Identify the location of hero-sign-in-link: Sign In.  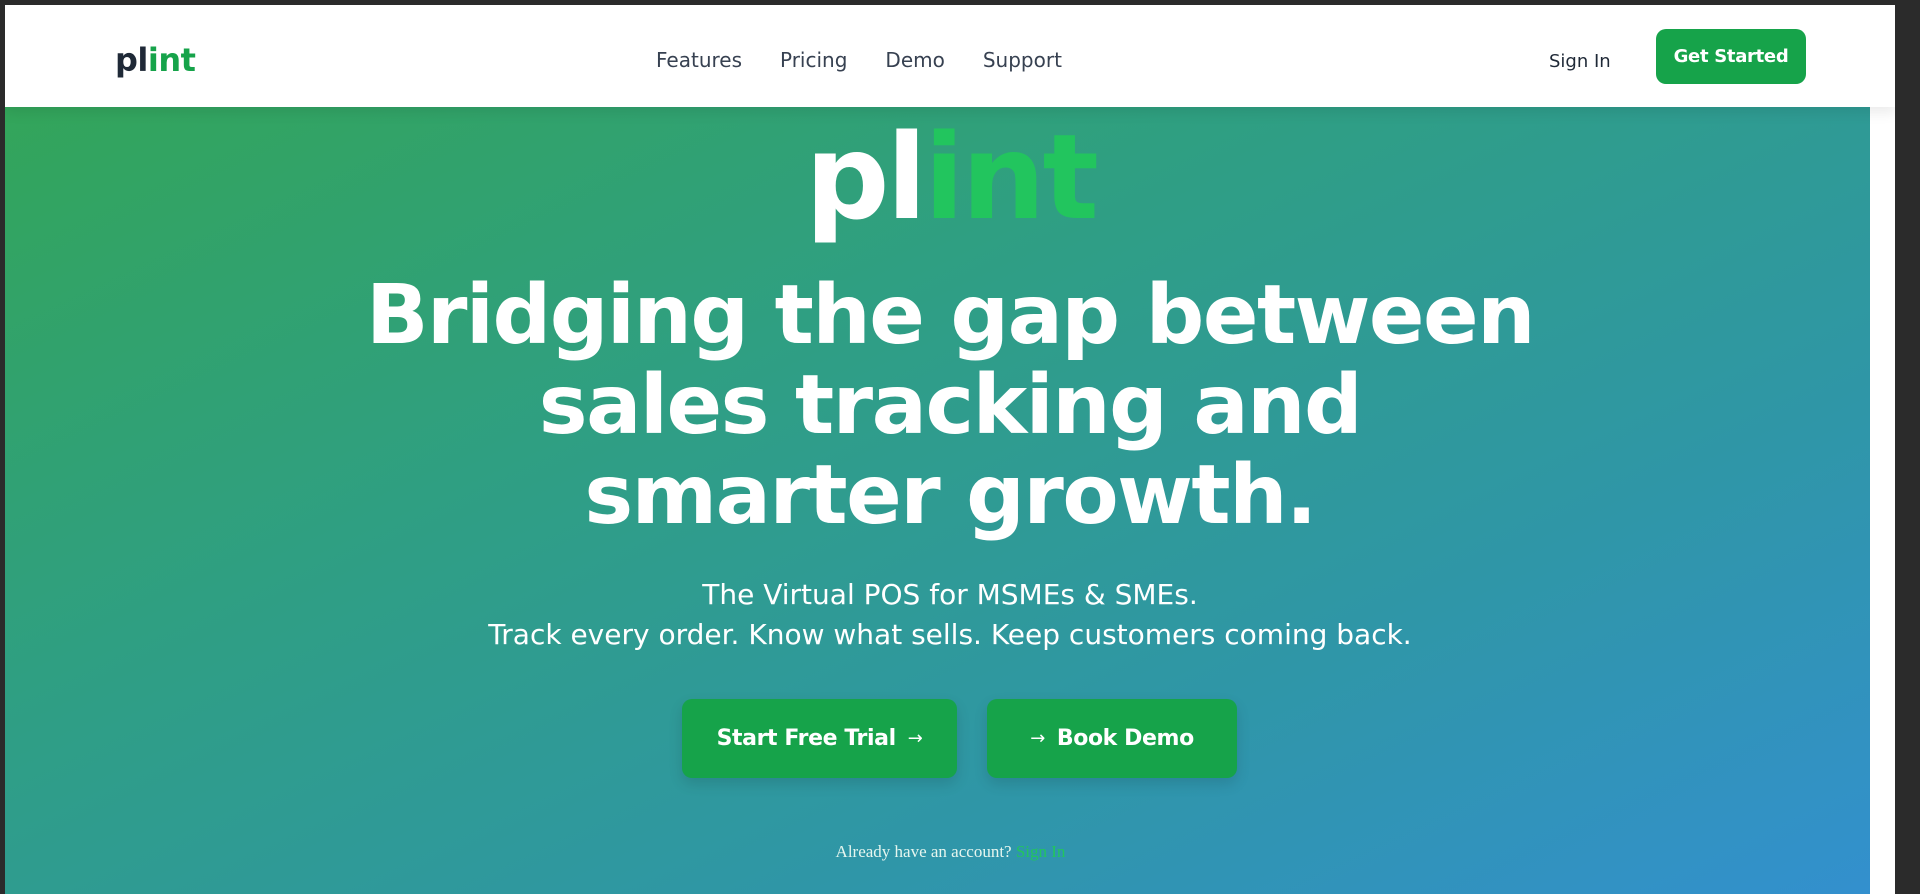
(1041, 851).